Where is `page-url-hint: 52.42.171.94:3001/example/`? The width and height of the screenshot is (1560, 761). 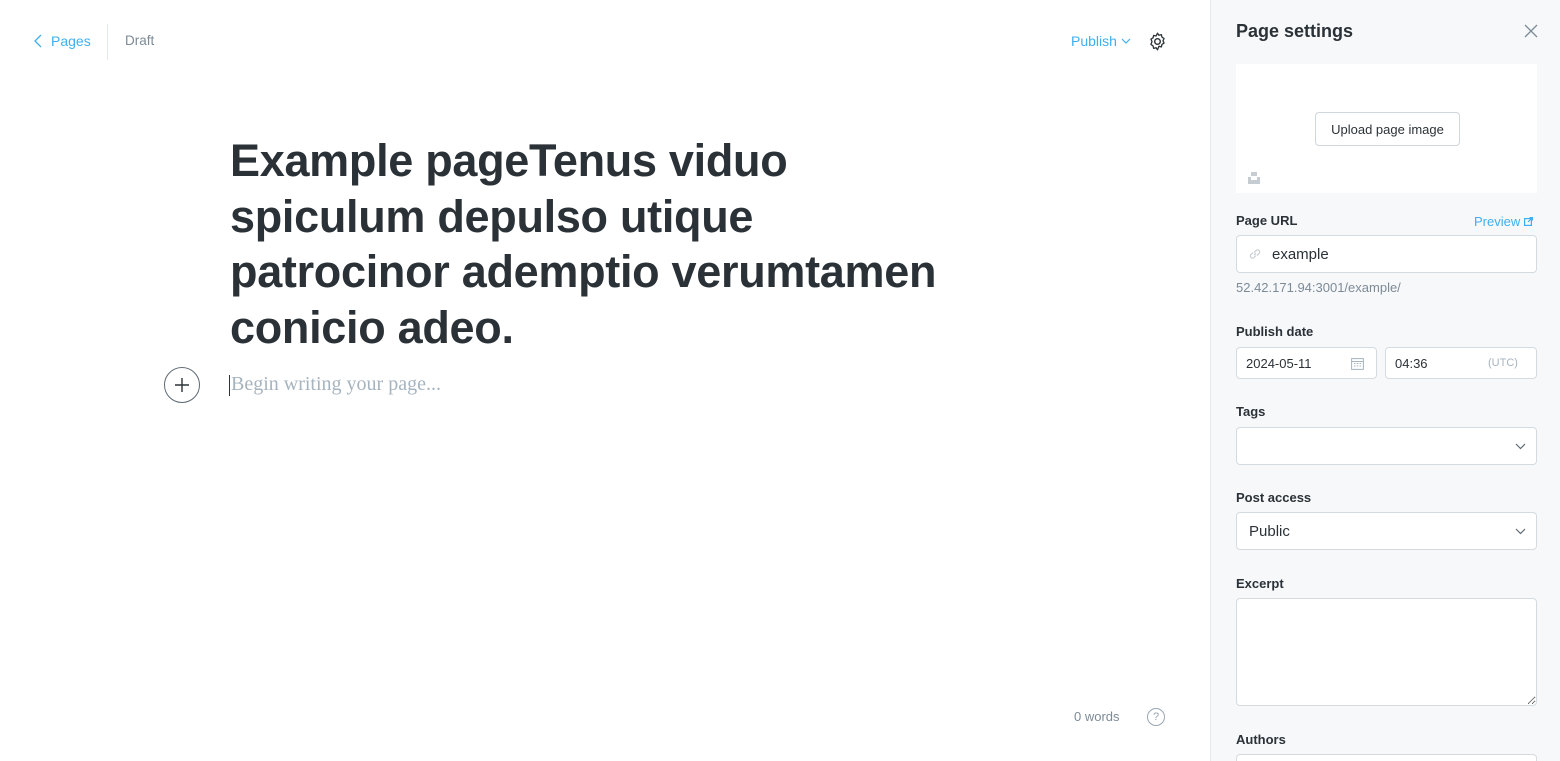
page-url-hint: 52.42.171.94:3001/example/ is located at coordinates (1318, 287).